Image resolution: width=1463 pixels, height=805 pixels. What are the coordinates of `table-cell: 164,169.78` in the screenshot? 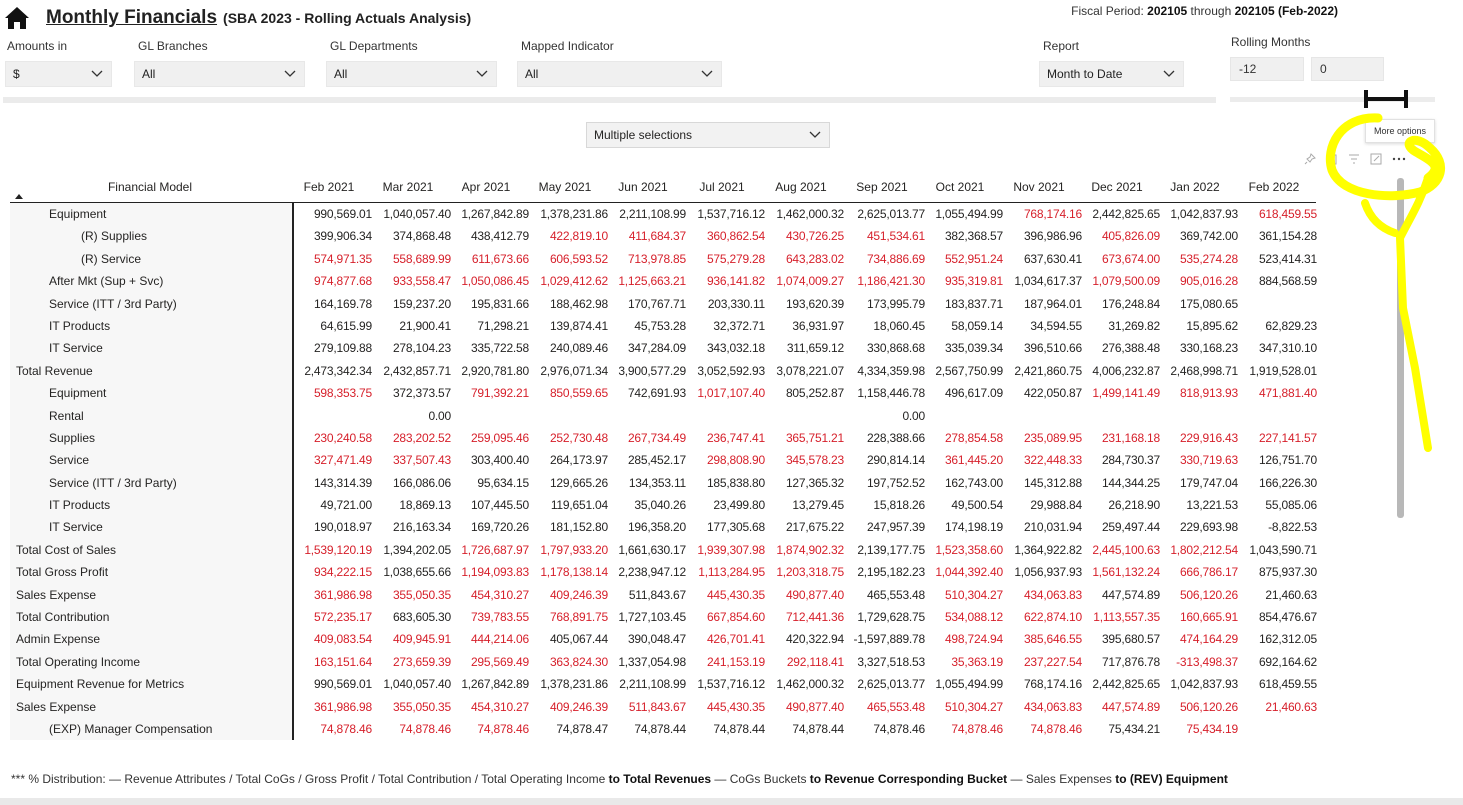 It's located at (342, 303).